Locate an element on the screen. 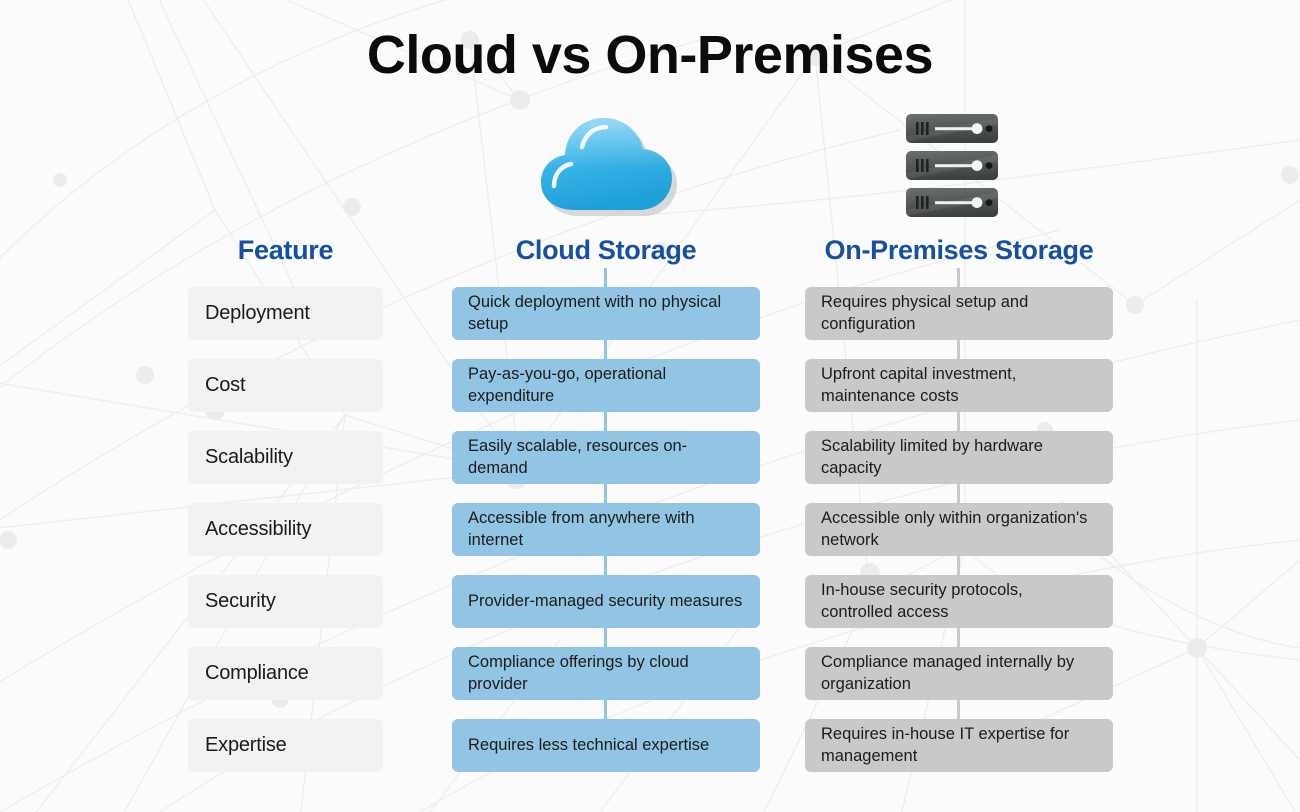 The image size is (1300, 812). cloud-icon is located at coordinates (609, 167).